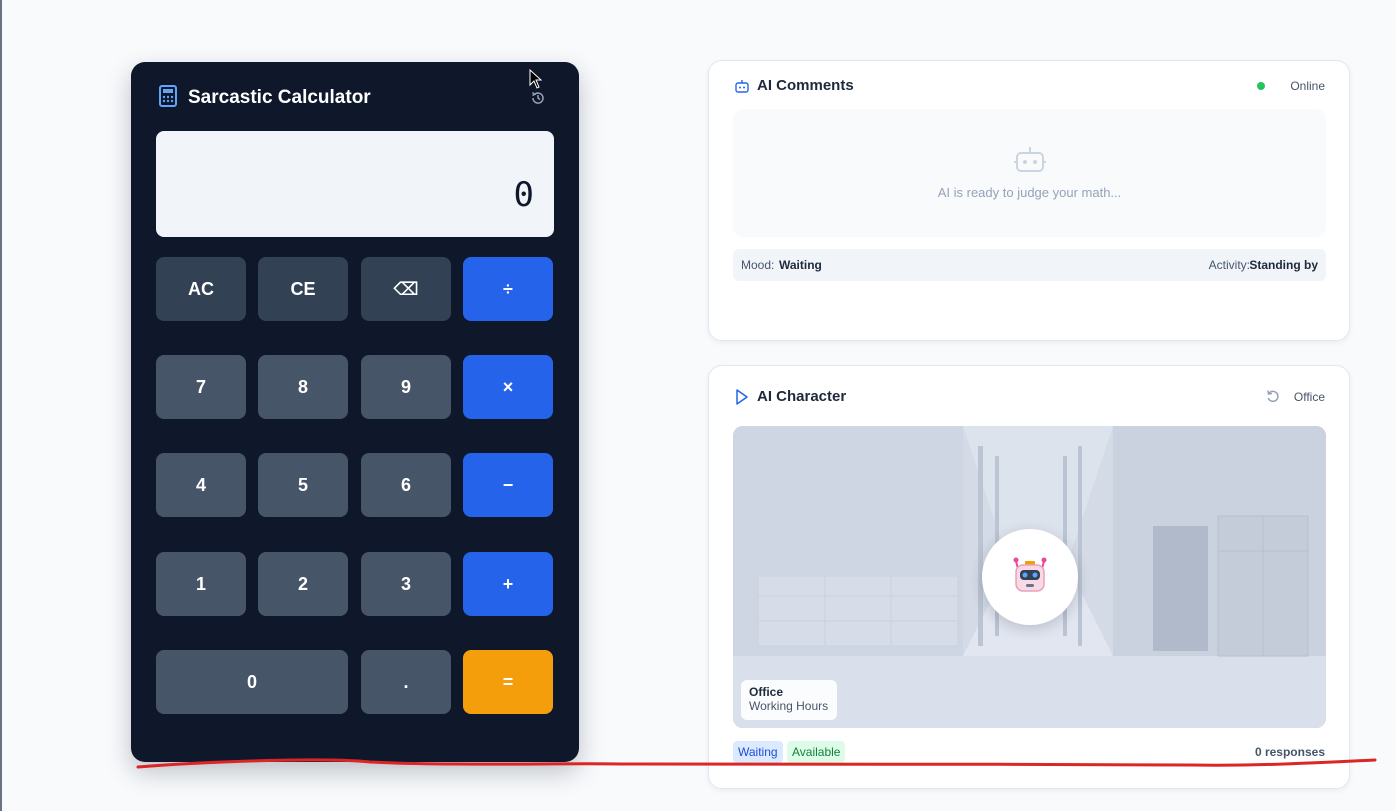  I want to click on digit-6-button: 6, so click(406, 485).